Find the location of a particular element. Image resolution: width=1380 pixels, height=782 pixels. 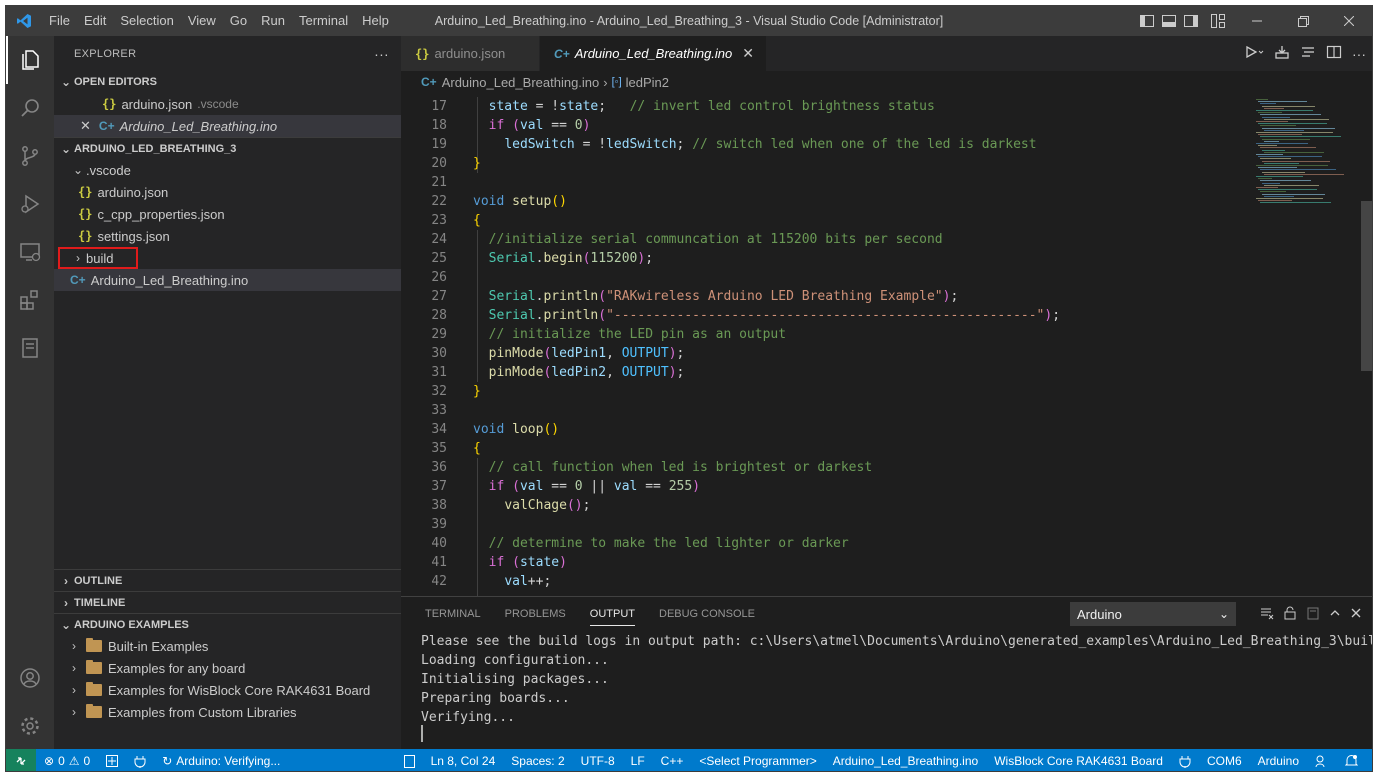

panel-tab-problems: PROBLEMS is located at coordinates (535, 614).